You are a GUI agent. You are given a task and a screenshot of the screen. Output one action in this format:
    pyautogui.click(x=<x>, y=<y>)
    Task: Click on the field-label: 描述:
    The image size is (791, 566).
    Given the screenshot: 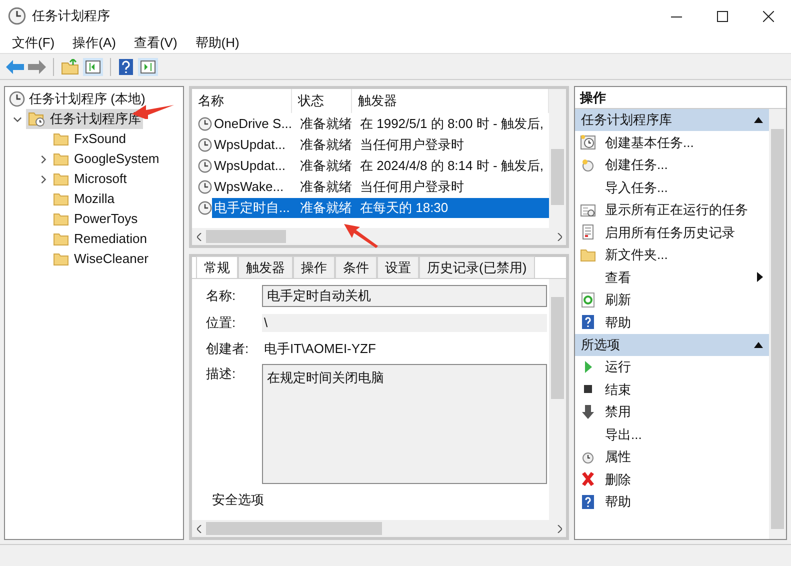 What is the action you would take?
    pyautogui.click(x=221, y=374)
    